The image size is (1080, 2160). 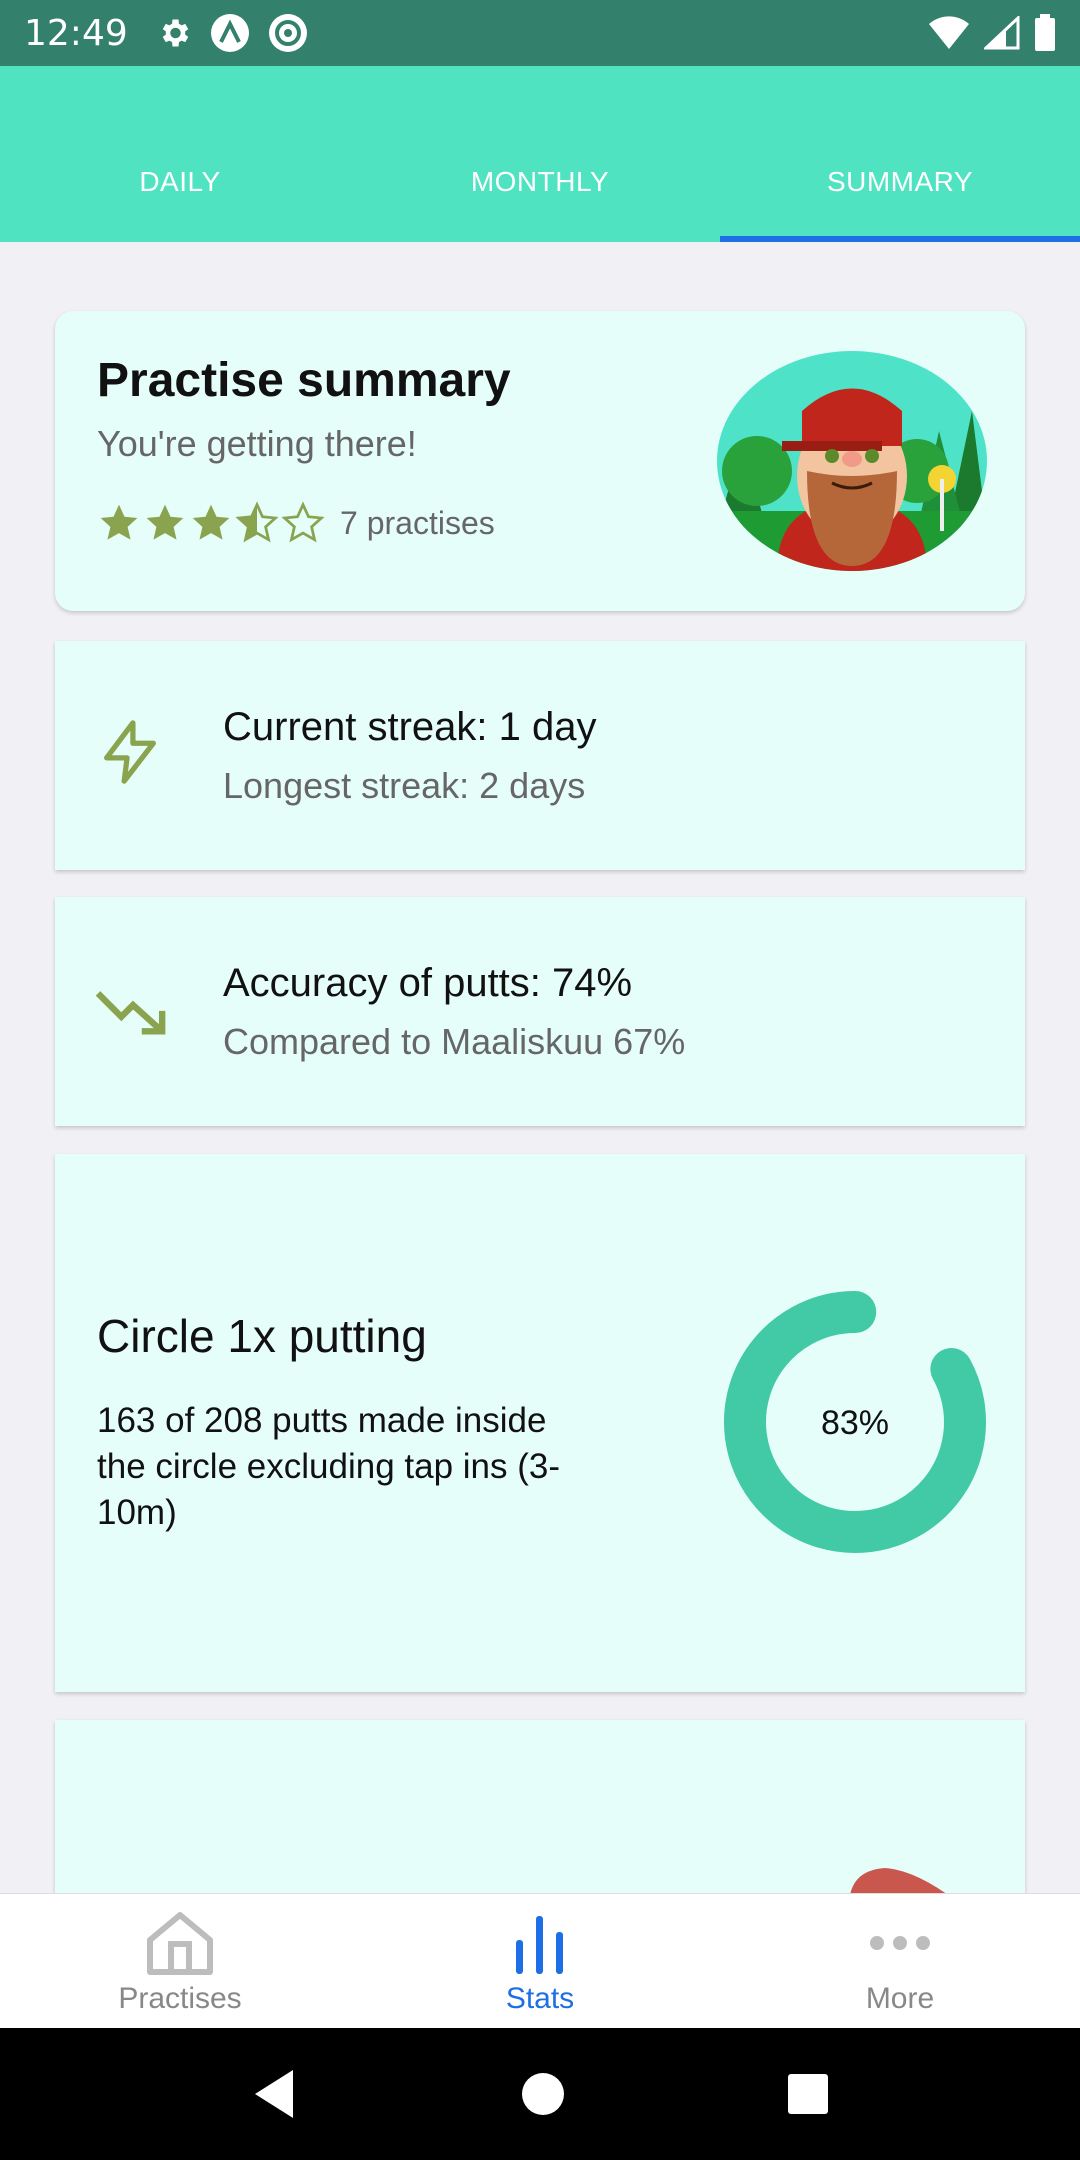 I want to click on system-navigation-bar, so click(x=540, y=2094).